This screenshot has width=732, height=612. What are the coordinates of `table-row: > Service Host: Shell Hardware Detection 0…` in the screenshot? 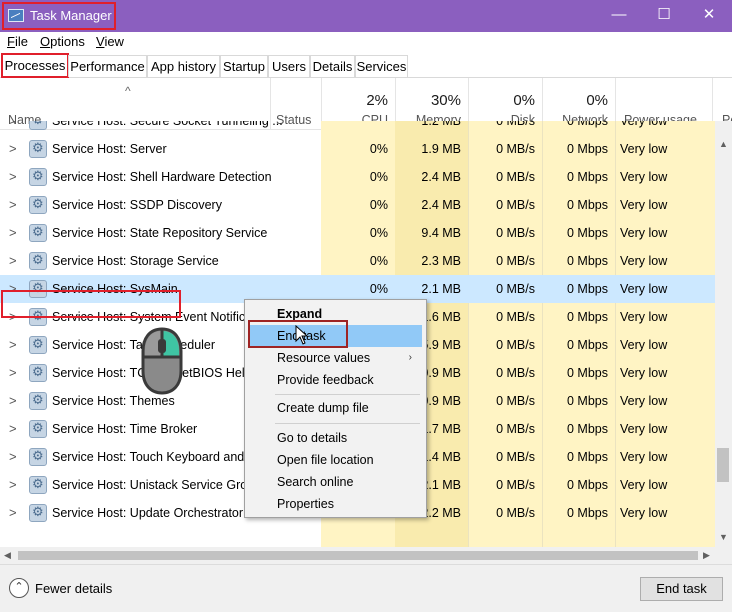 It's located at (357, 177).